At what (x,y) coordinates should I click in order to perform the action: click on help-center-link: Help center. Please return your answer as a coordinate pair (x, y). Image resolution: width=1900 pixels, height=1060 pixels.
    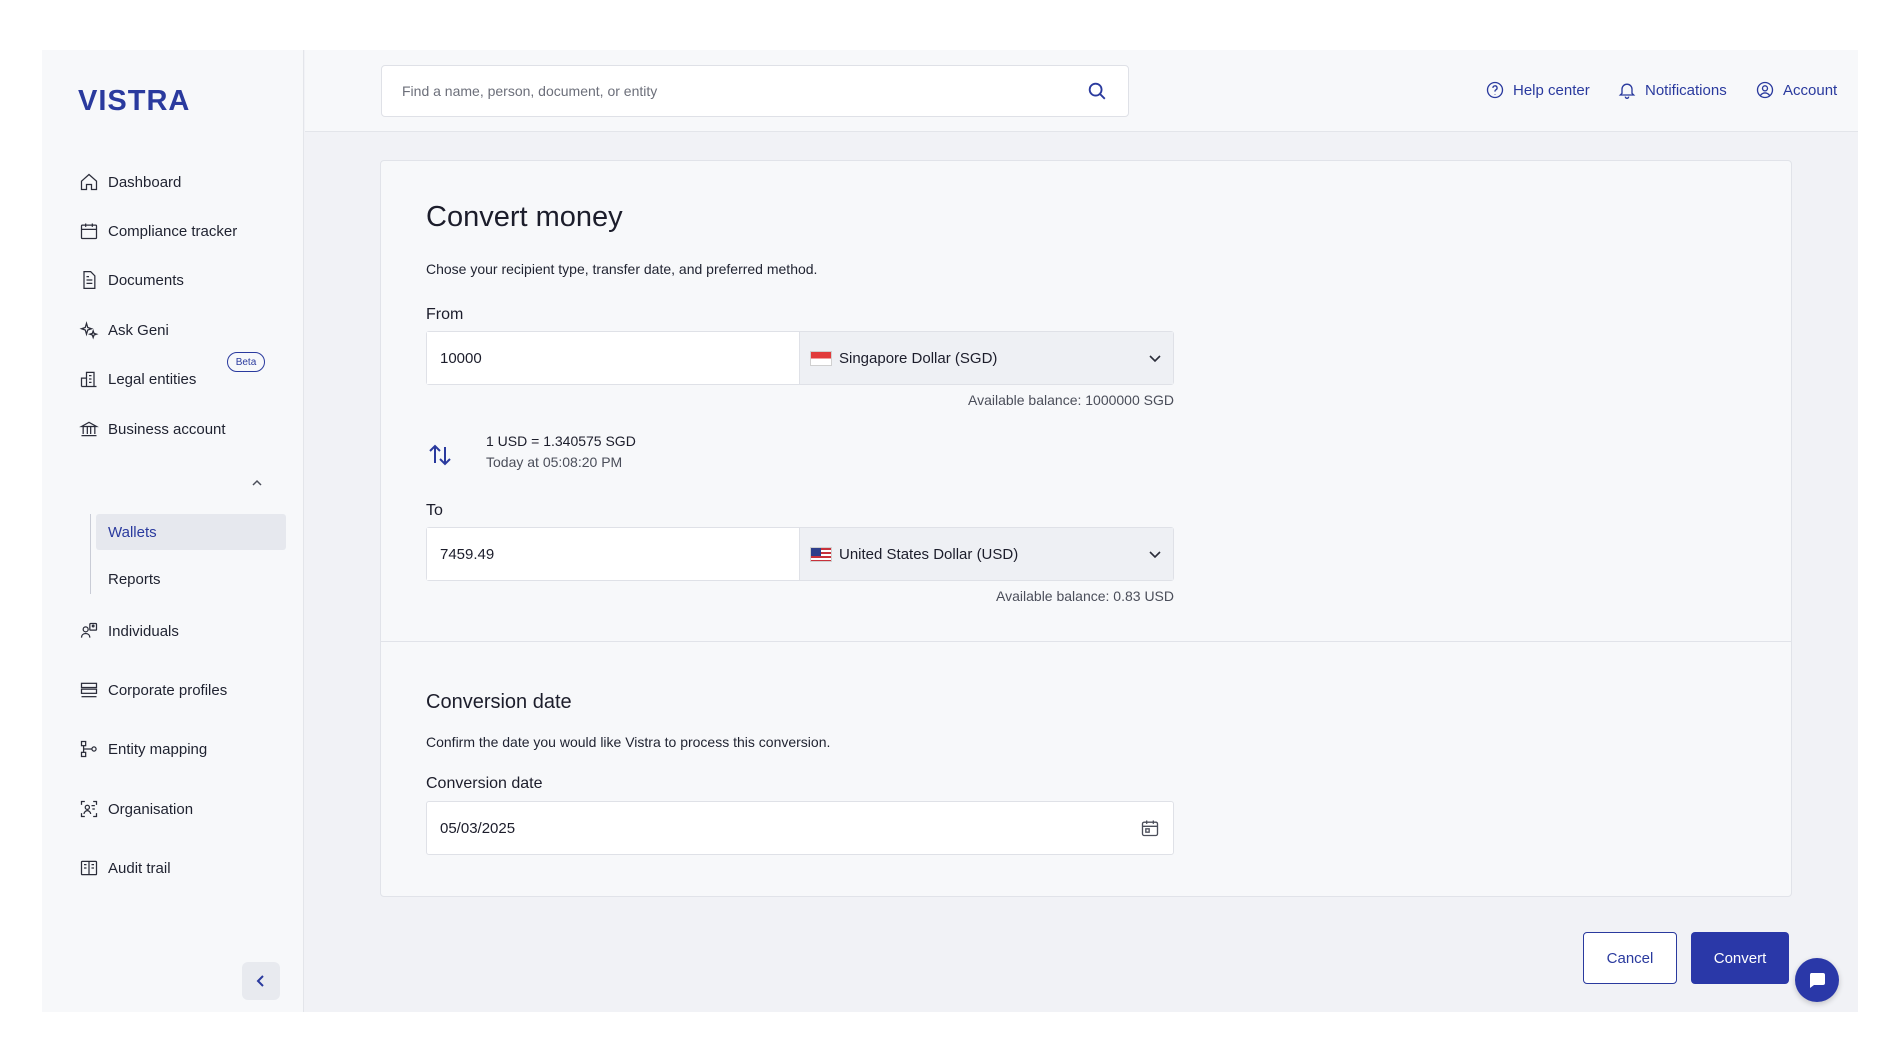
    Looking at the image, I should click on (1537, 90).